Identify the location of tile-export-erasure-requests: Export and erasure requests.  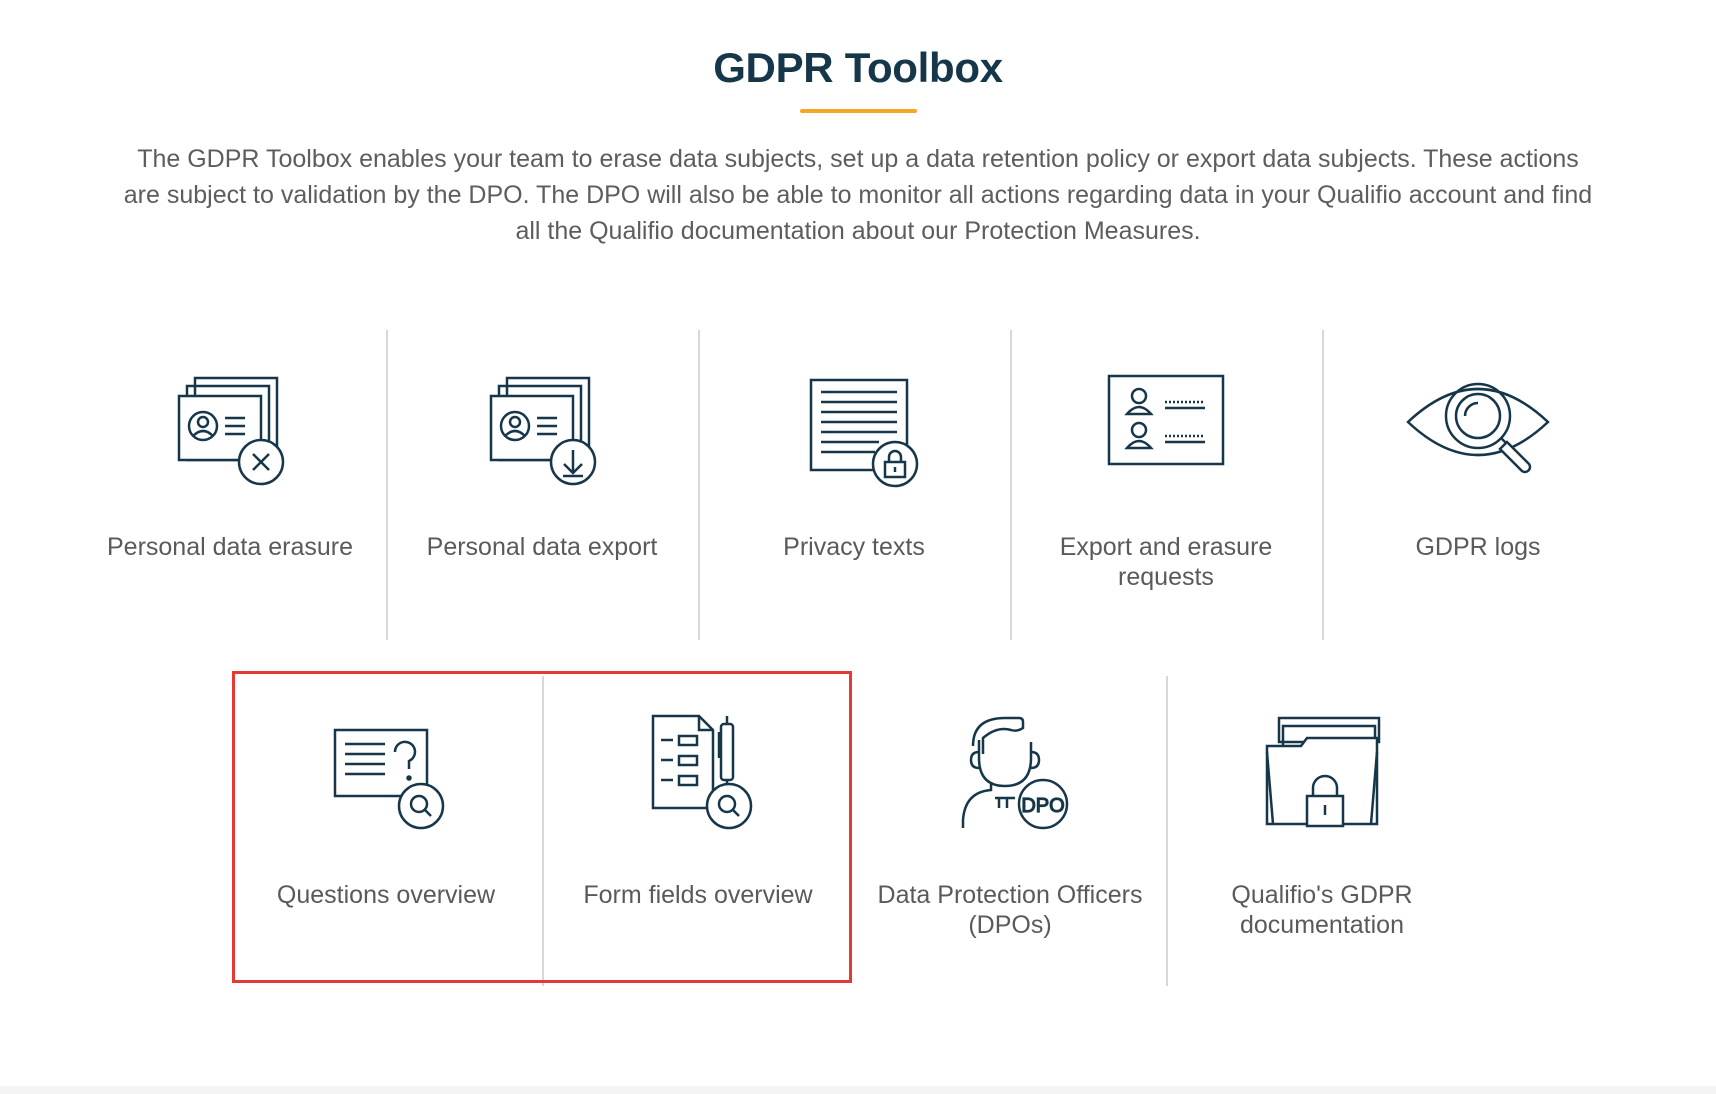
(1166, 500).